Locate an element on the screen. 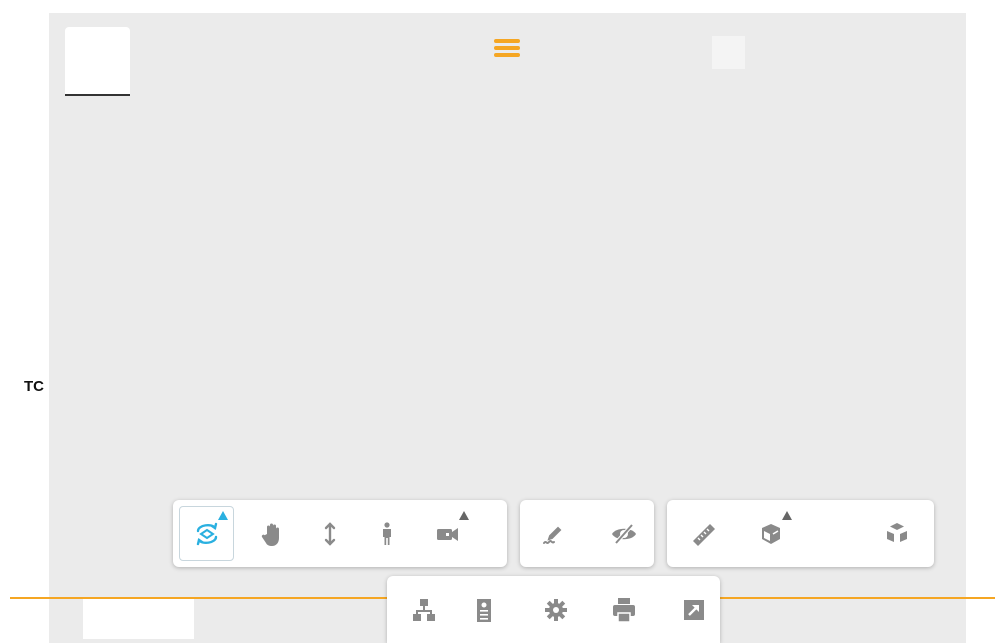 The image size is (996, 643). first-person-icon is located at coordinates (386, 533).